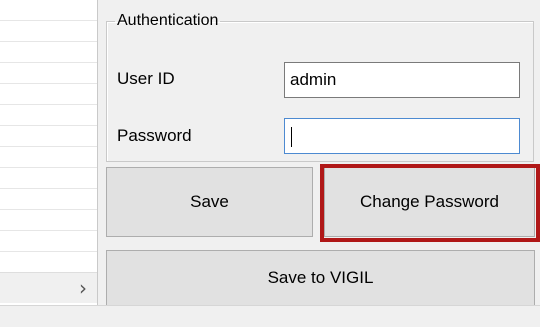  I want to click on authentication-legend: Authentication, so click(168, 20).